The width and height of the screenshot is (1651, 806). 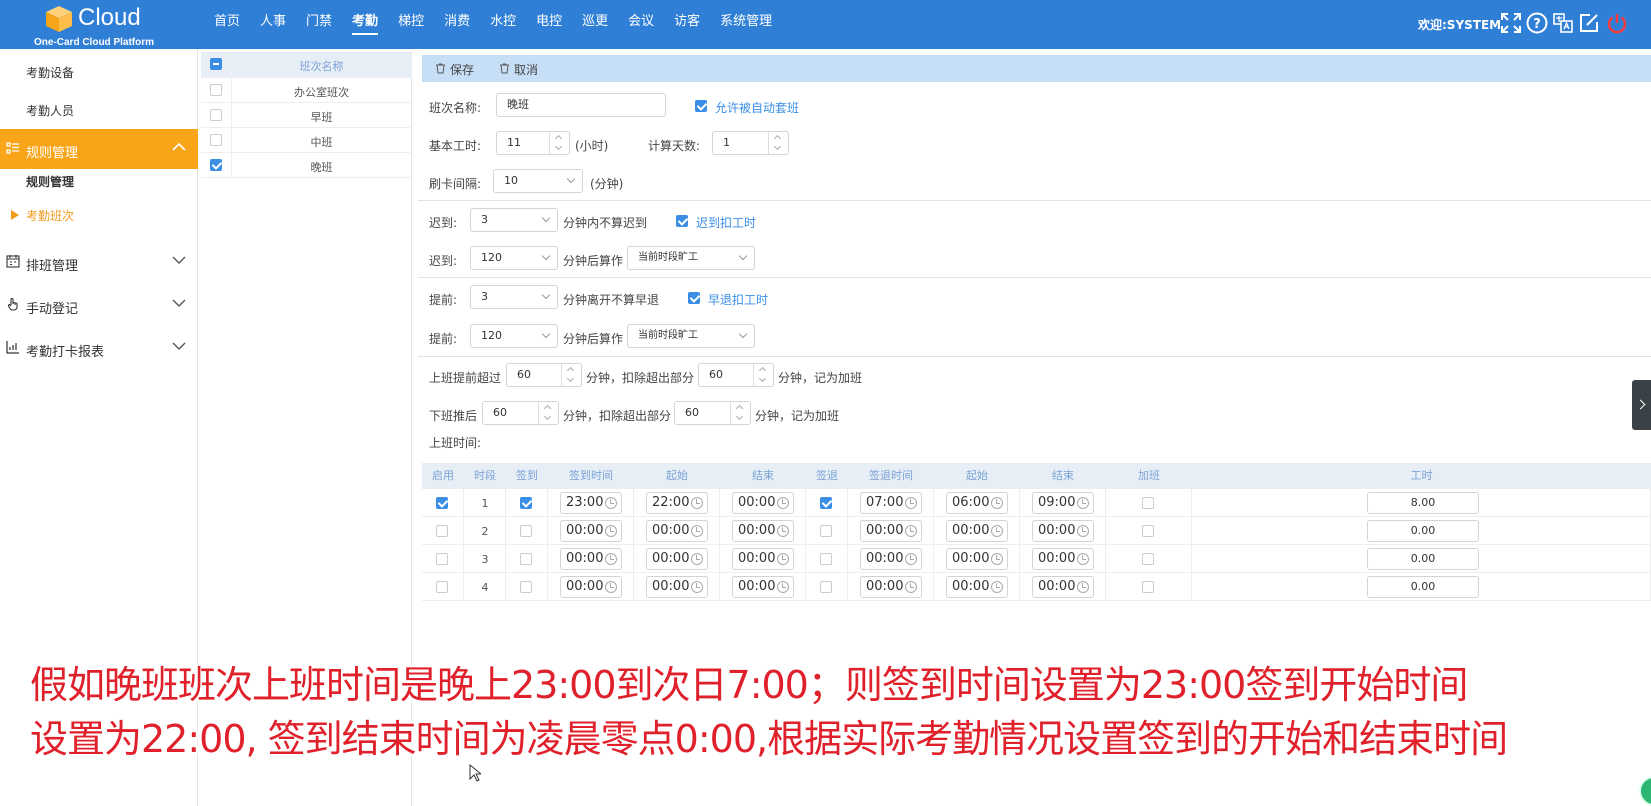 I want to click on edit-icon, so click(x=1589, y=23).